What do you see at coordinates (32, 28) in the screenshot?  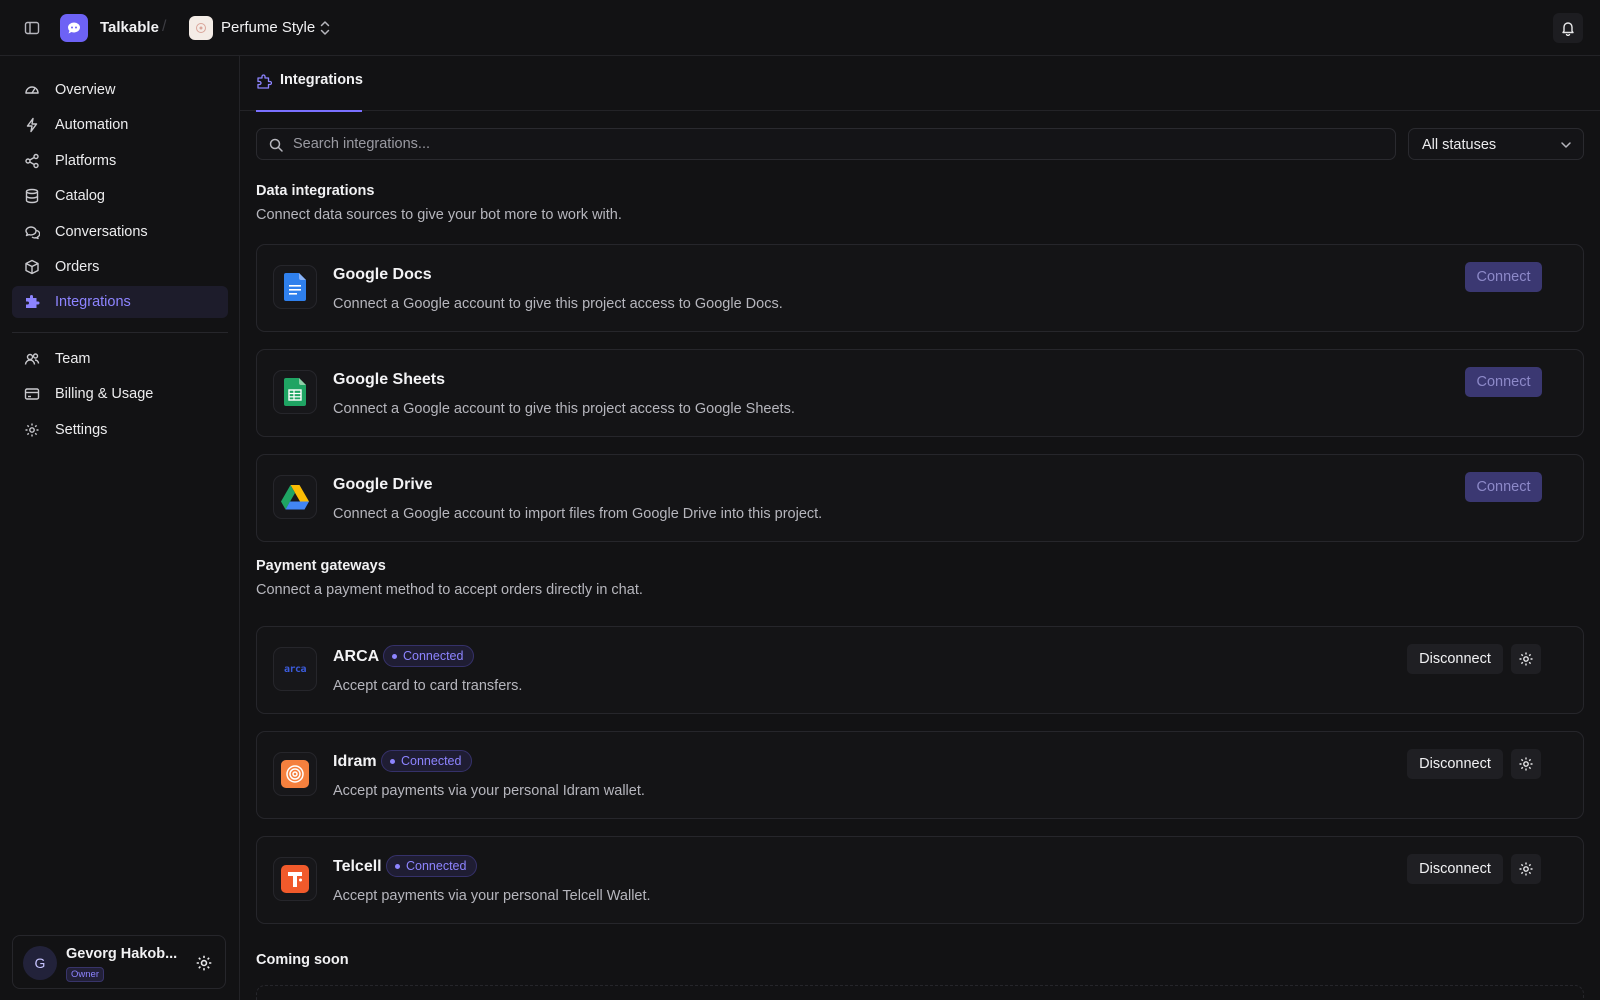 I see `sidebar-toggle-icon` at bounding box center [32, 28].